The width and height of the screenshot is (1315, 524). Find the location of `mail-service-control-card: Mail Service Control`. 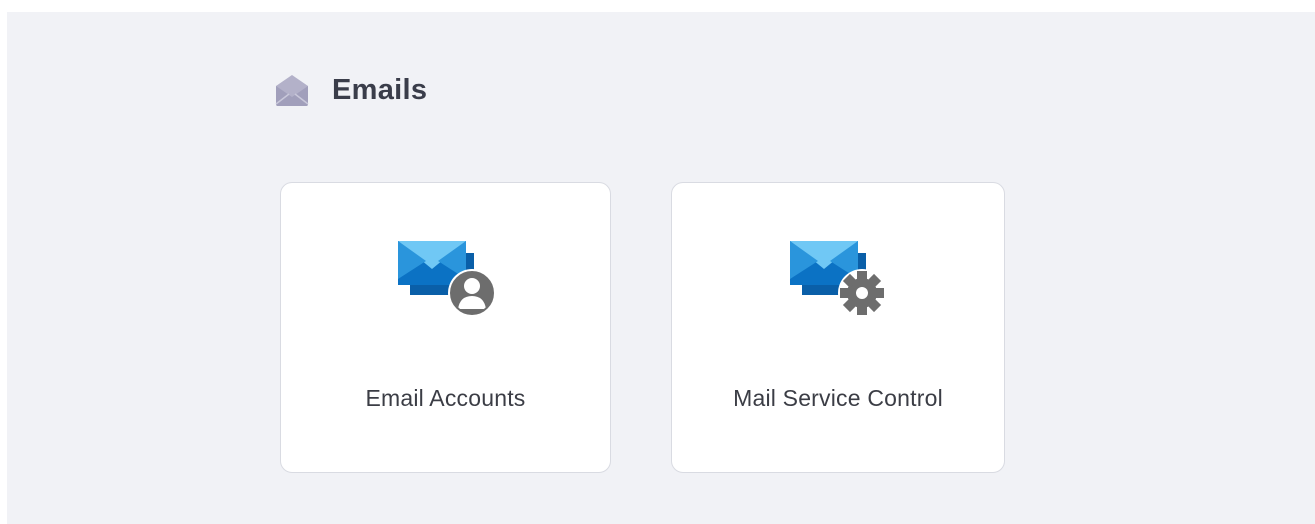

mail-service-control-card: Mail Service Control is located at coordinates (838, 327).